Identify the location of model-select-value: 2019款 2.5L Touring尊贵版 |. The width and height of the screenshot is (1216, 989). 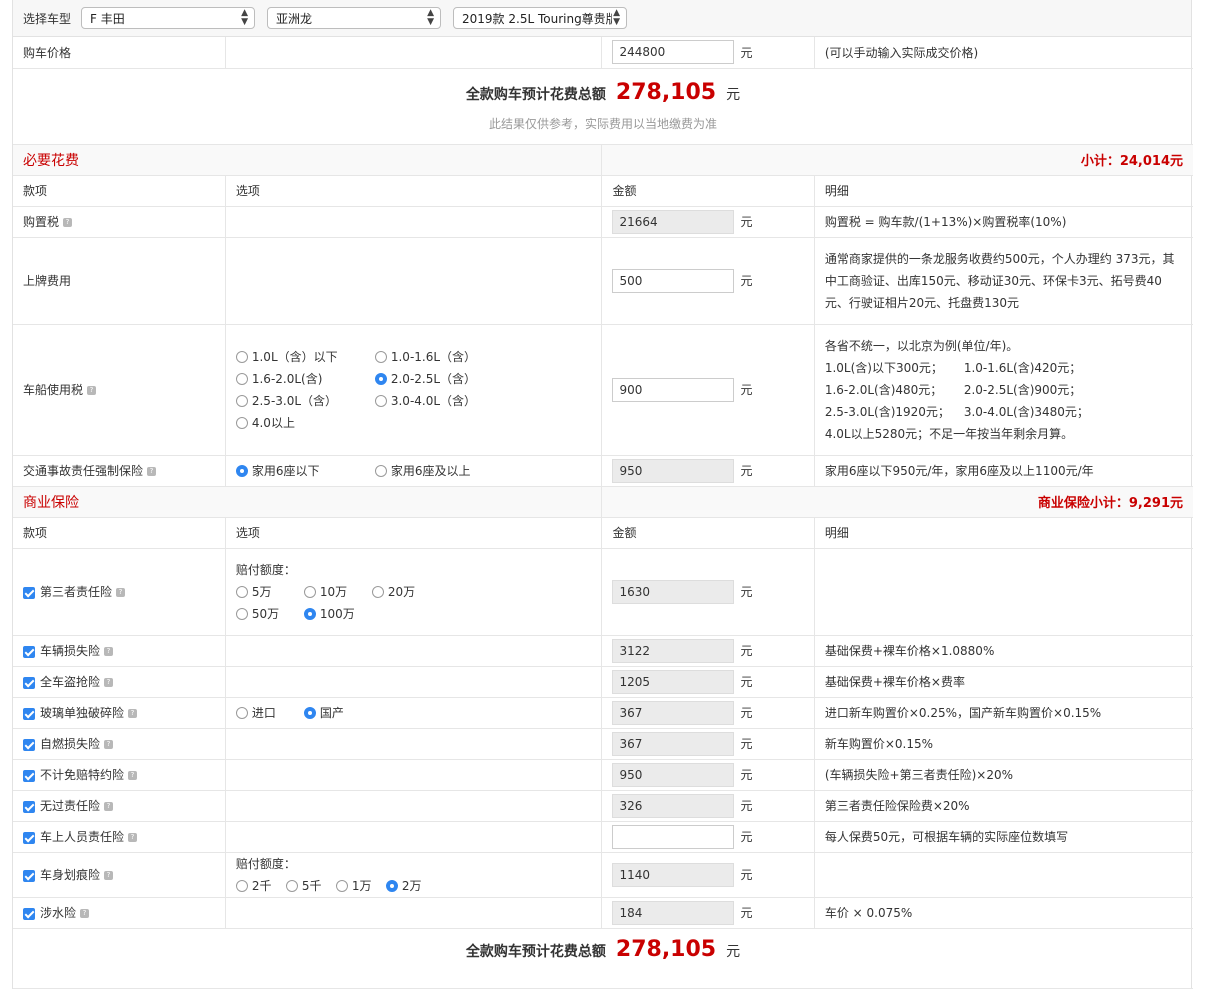
(537, 18).